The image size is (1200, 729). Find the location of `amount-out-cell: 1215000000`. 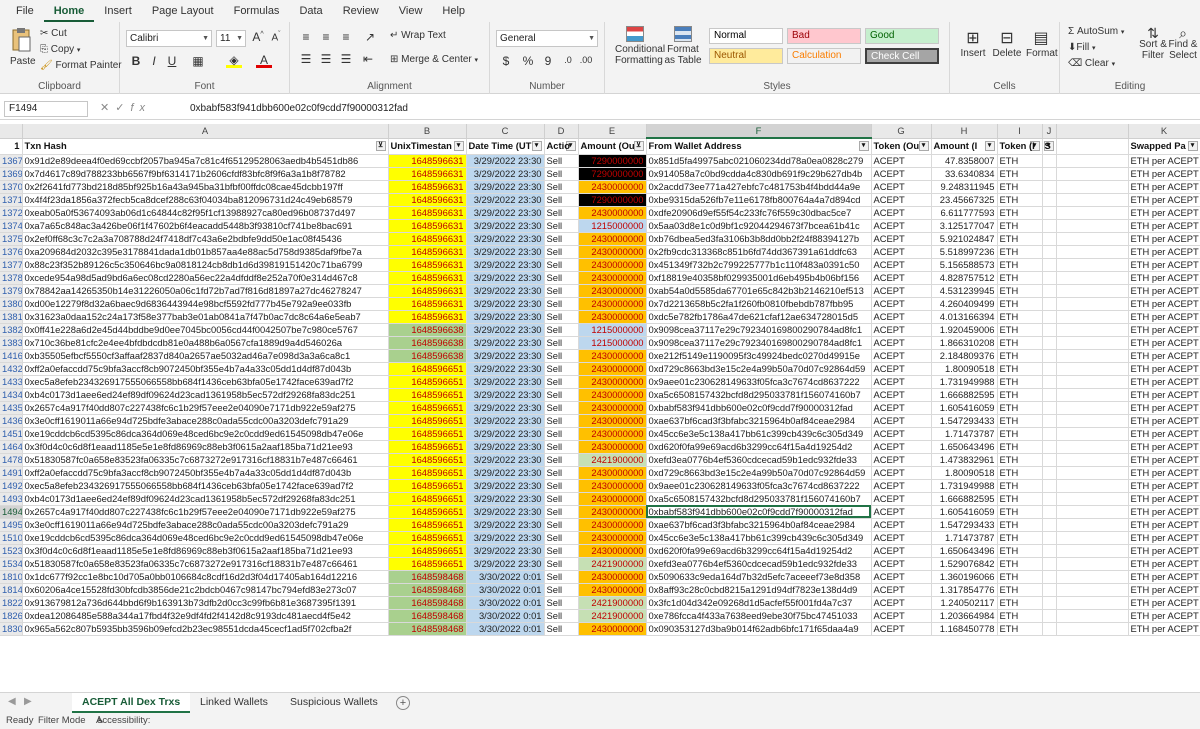

amount-out-cell: 1215000000 is located at coordinates (612, 330).